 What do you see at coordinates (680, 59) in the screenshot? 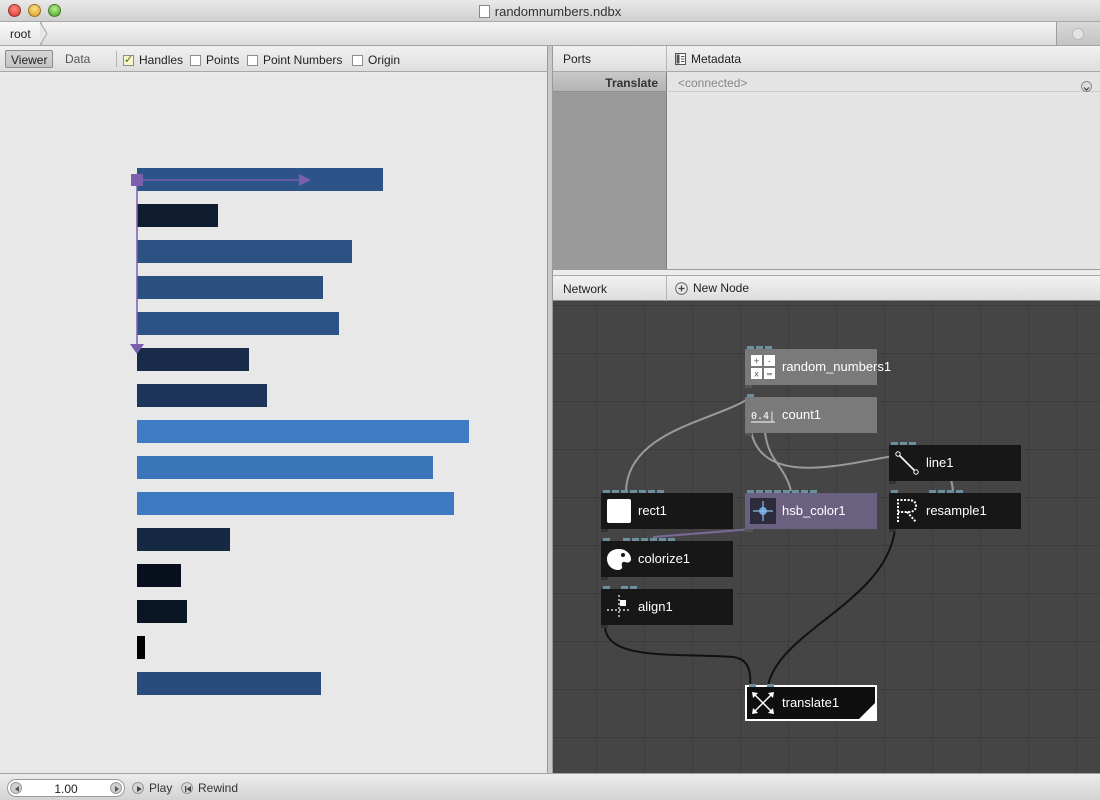
I see `metadata-icon` at bounding box center [680, 59].